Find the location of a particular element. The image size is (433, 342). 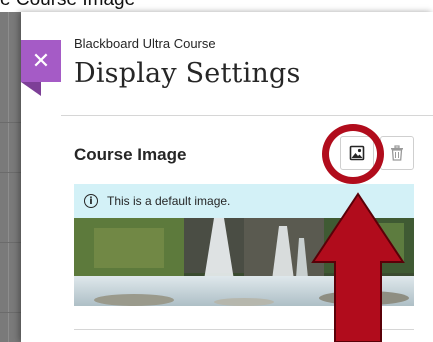

panel-title: Display Settings is located at coordinates (187, 73).